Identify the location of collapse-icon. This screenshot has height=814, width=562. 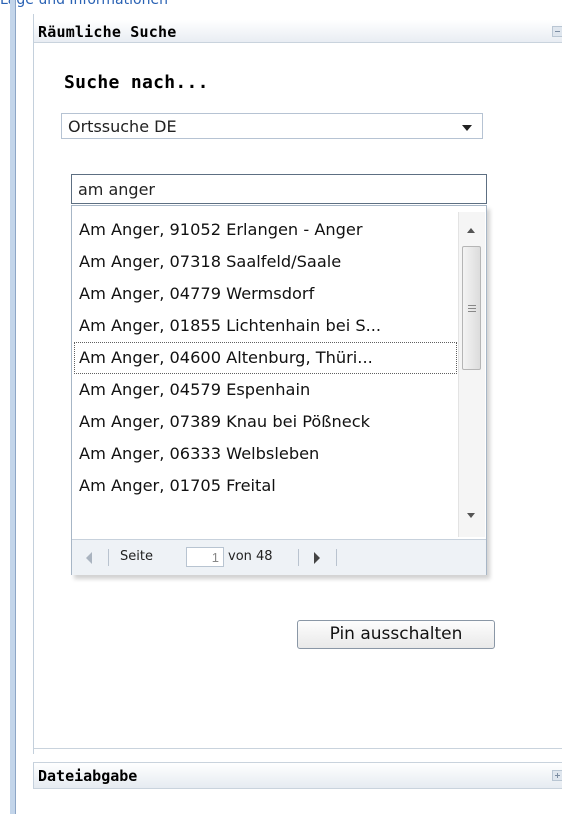
(557, 31).